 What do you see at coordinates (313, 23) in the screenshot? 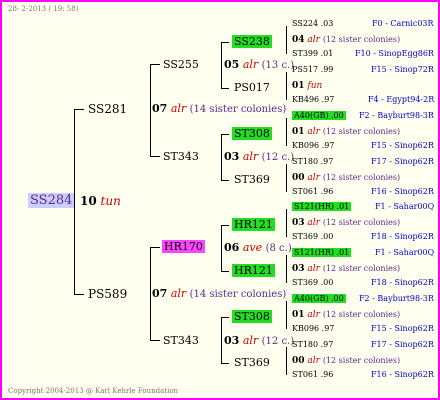
I see `gen4-id: SS224 .03` at bounding box center [313, 23].